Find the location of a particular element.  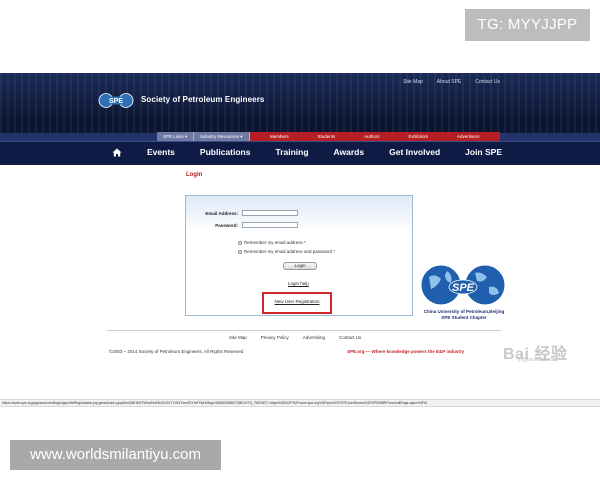

footer-link-advertising: Advertising is located at coordinates (314, 337).